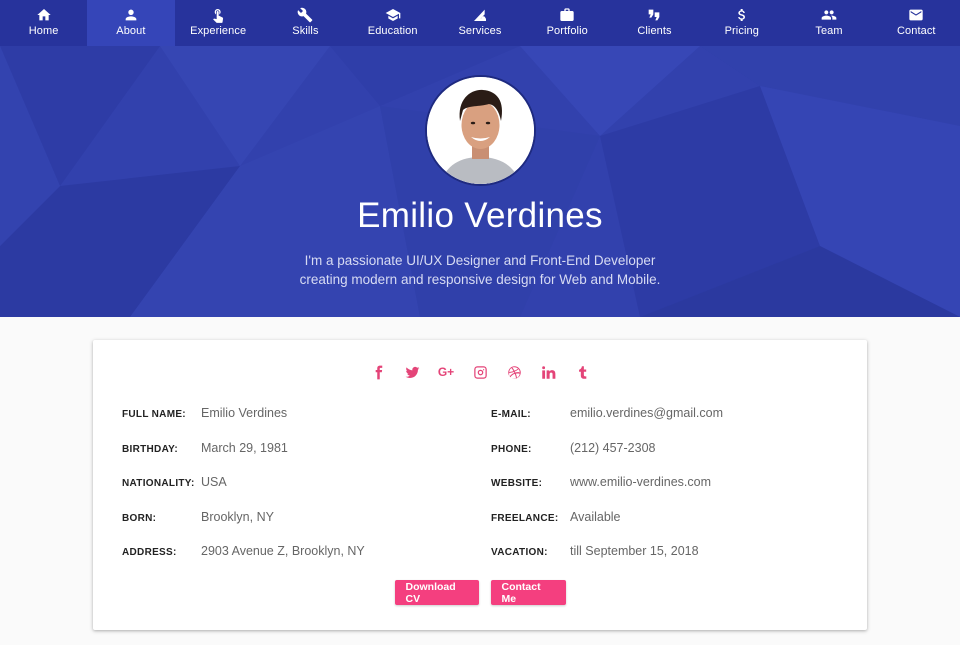  I want to click on nav-item-label: Contact, so click(916, 31).